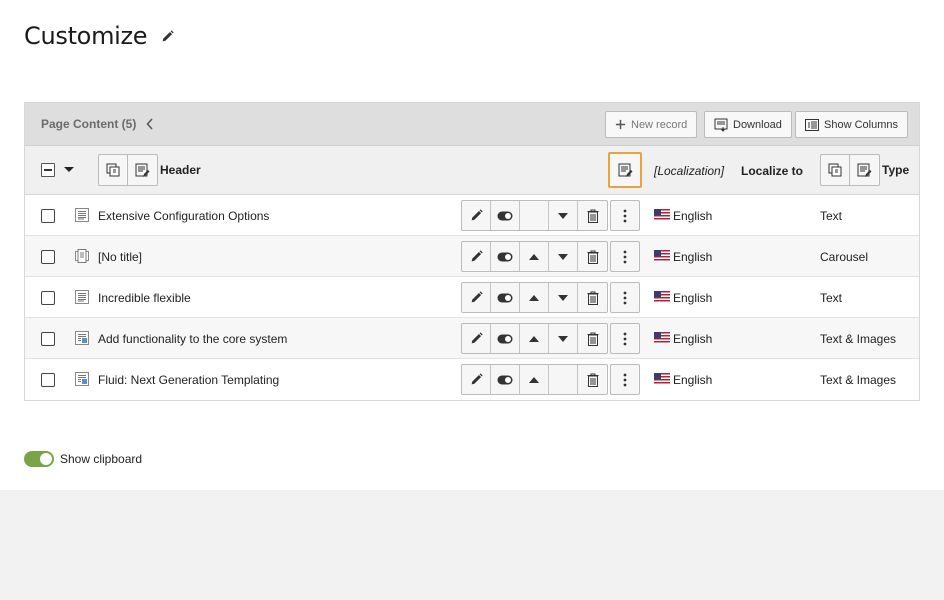 Image resolution: width=944 pixels, height=600 pixels. What do you see at coordinates (620, 124) in the screenshot?
I see `plus-icon` at bounding box center [620, 124].